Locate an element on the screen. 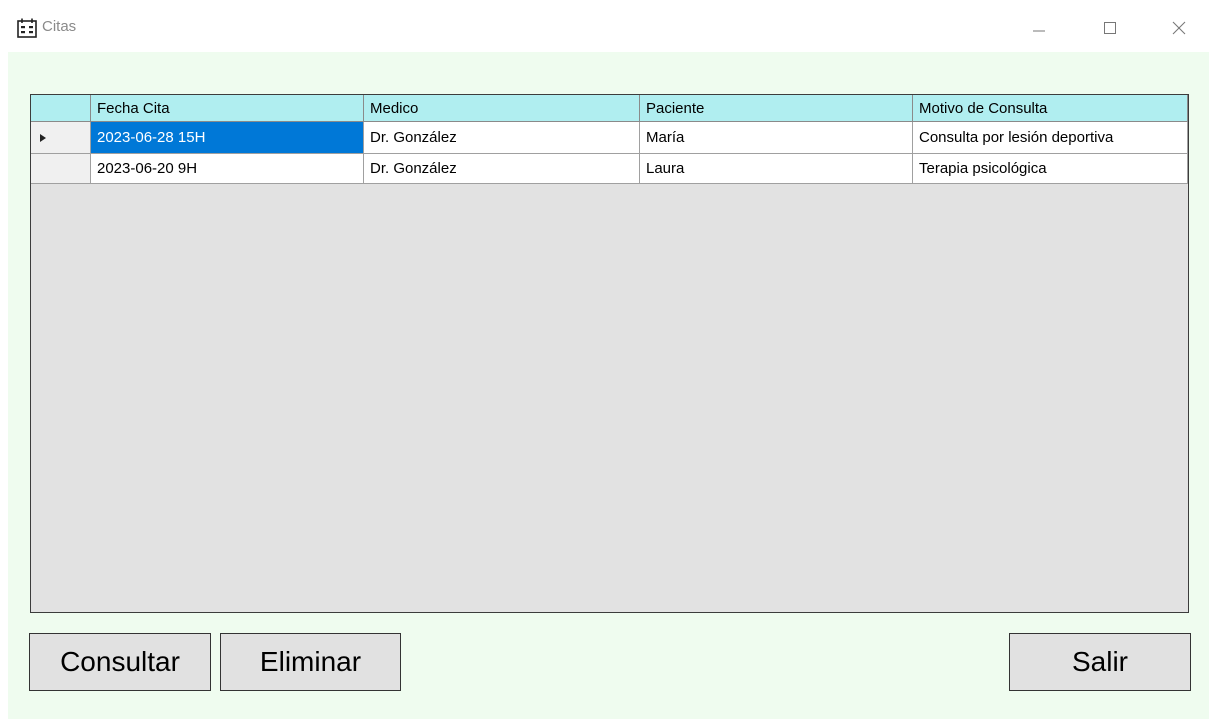 The width and height of the screenshot is (1209, 719). minimize-icon is located at coordinates (1039, 31).